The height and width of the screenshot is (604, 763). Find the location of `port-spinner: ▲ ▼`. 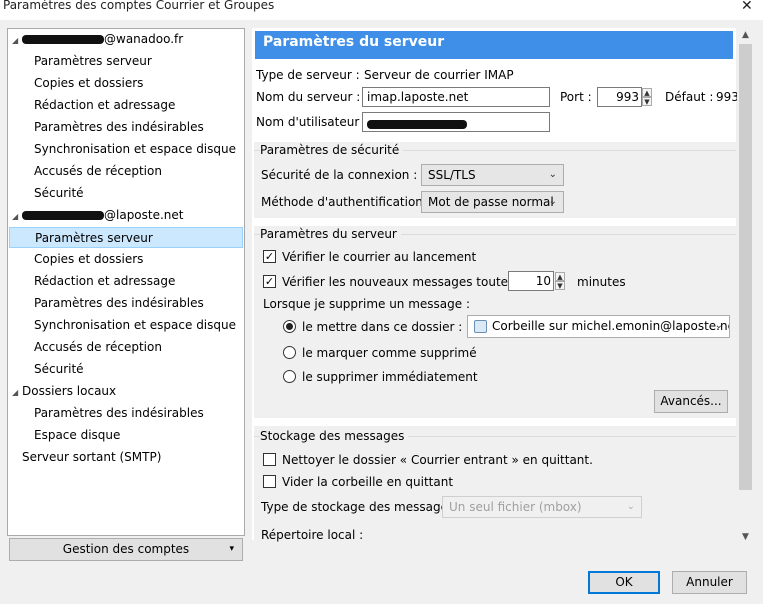

port-spinner: ▲ ▼ is located at coordinates (647, 97).